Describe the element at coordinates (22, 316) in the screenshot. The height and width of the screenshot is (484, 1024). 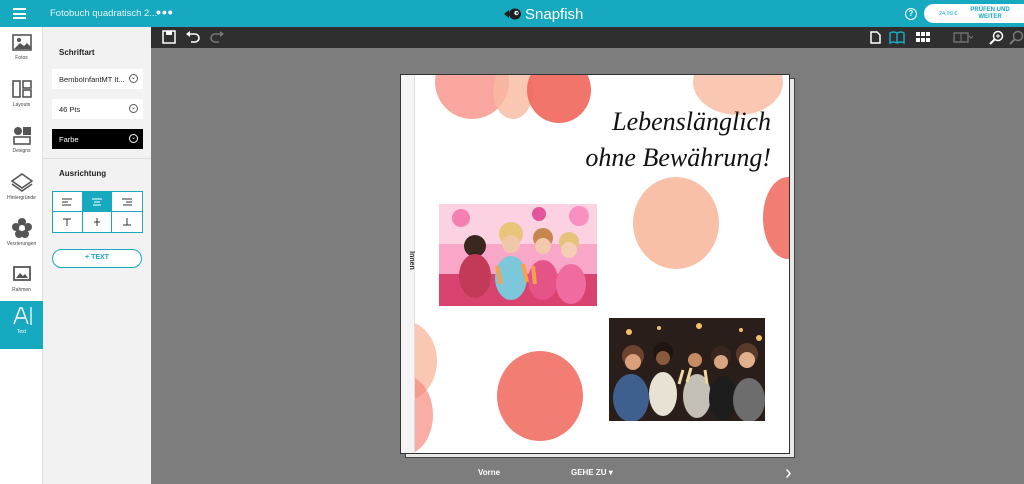
I see `text-icon` at that location.